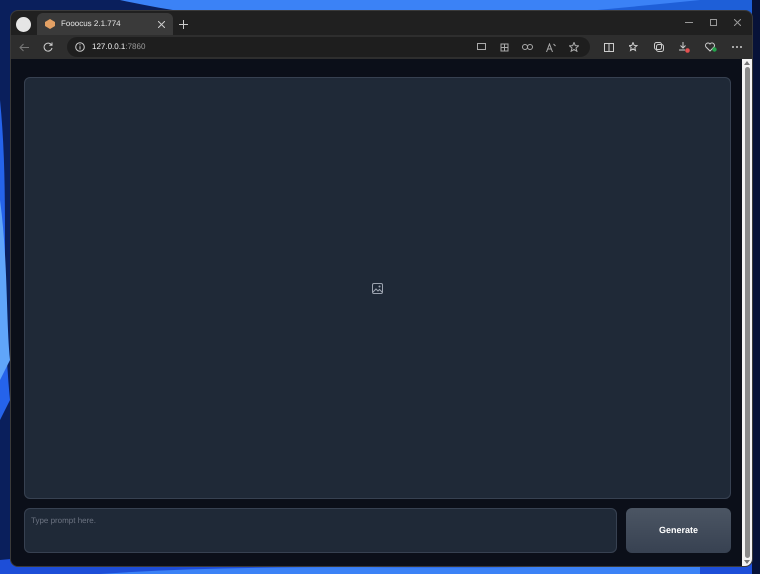 This screenshot has height=574, width=760. I want to click on star-icon, so click(574, 47).